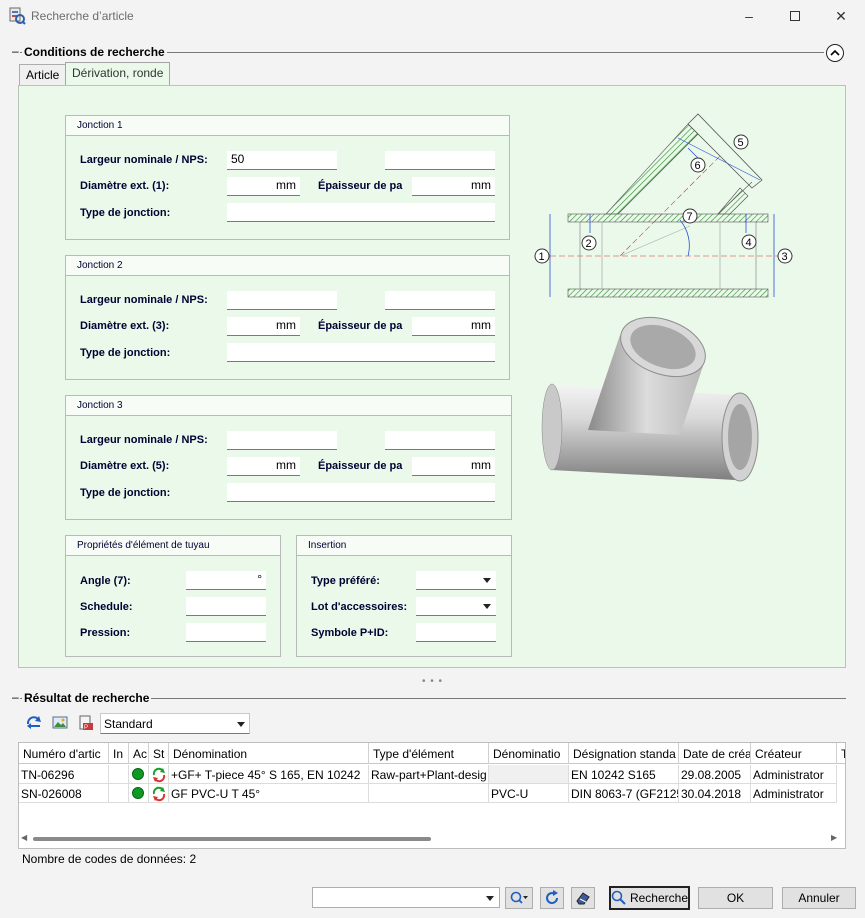  I want to click on collapse-icon, so click(835, 53).